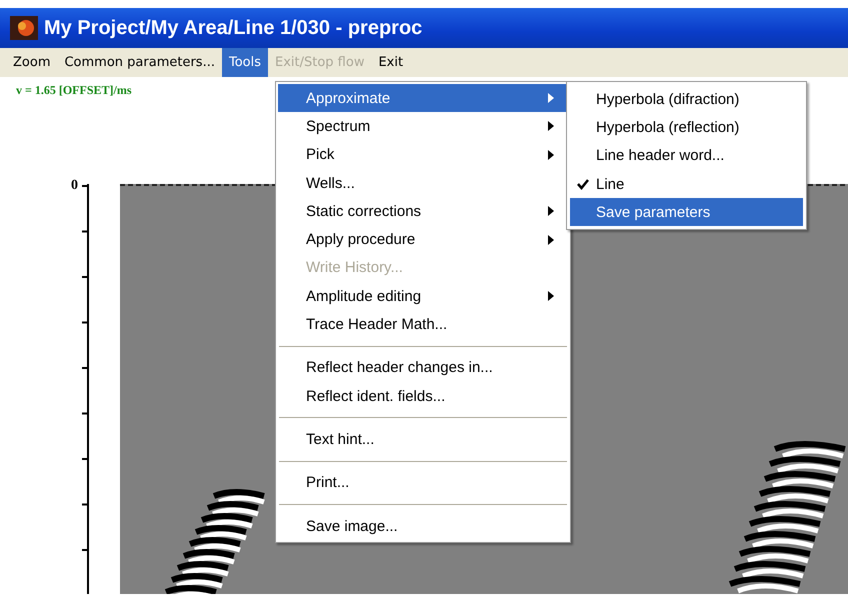 This screenshot has height=604, width=848. I want to click on menu-item: Static corrections, so click(423, 211).